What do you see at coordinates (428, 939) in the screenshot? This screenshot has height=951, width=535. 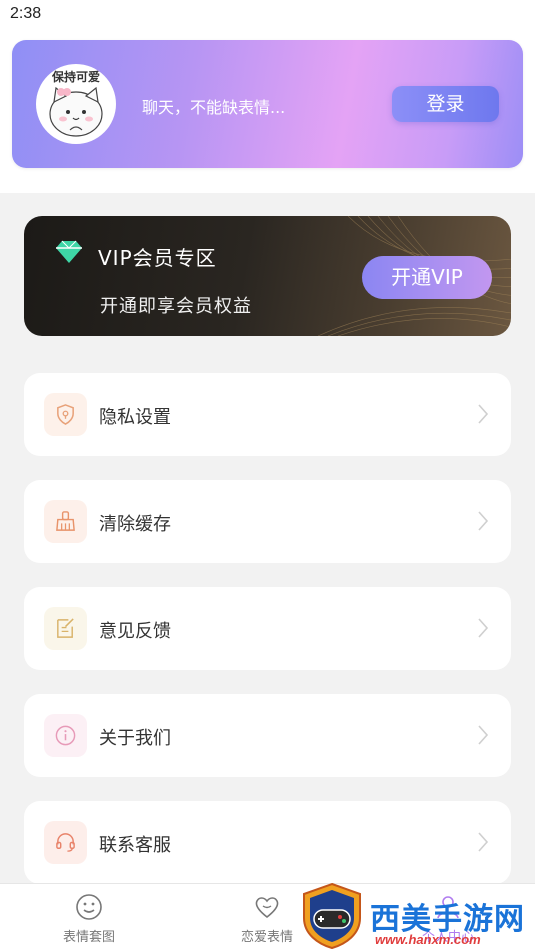 I see `watermark-url: www.hanxm.com` at bounding box center [428, 939].